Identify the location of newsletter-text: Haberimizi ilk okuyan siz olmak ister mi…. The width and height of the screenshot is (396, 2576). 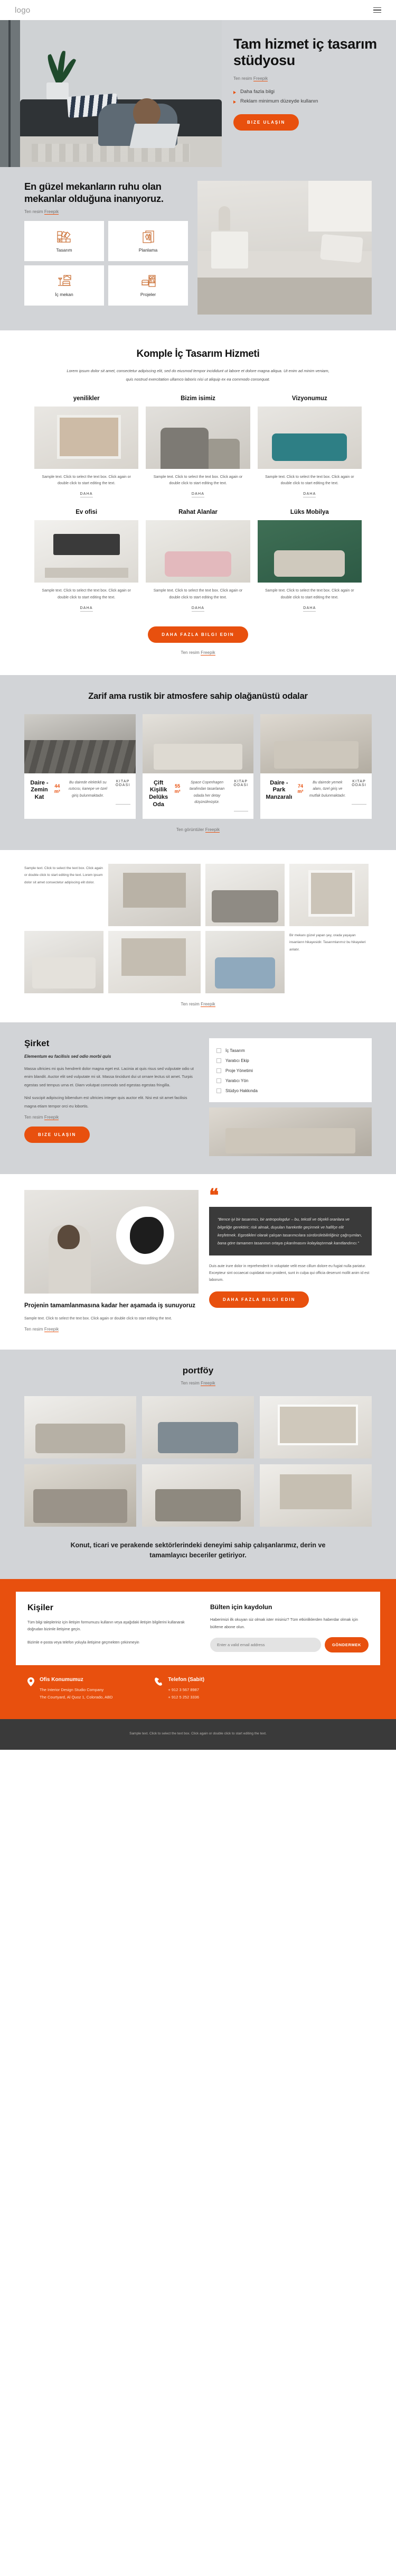
(284, 1623).